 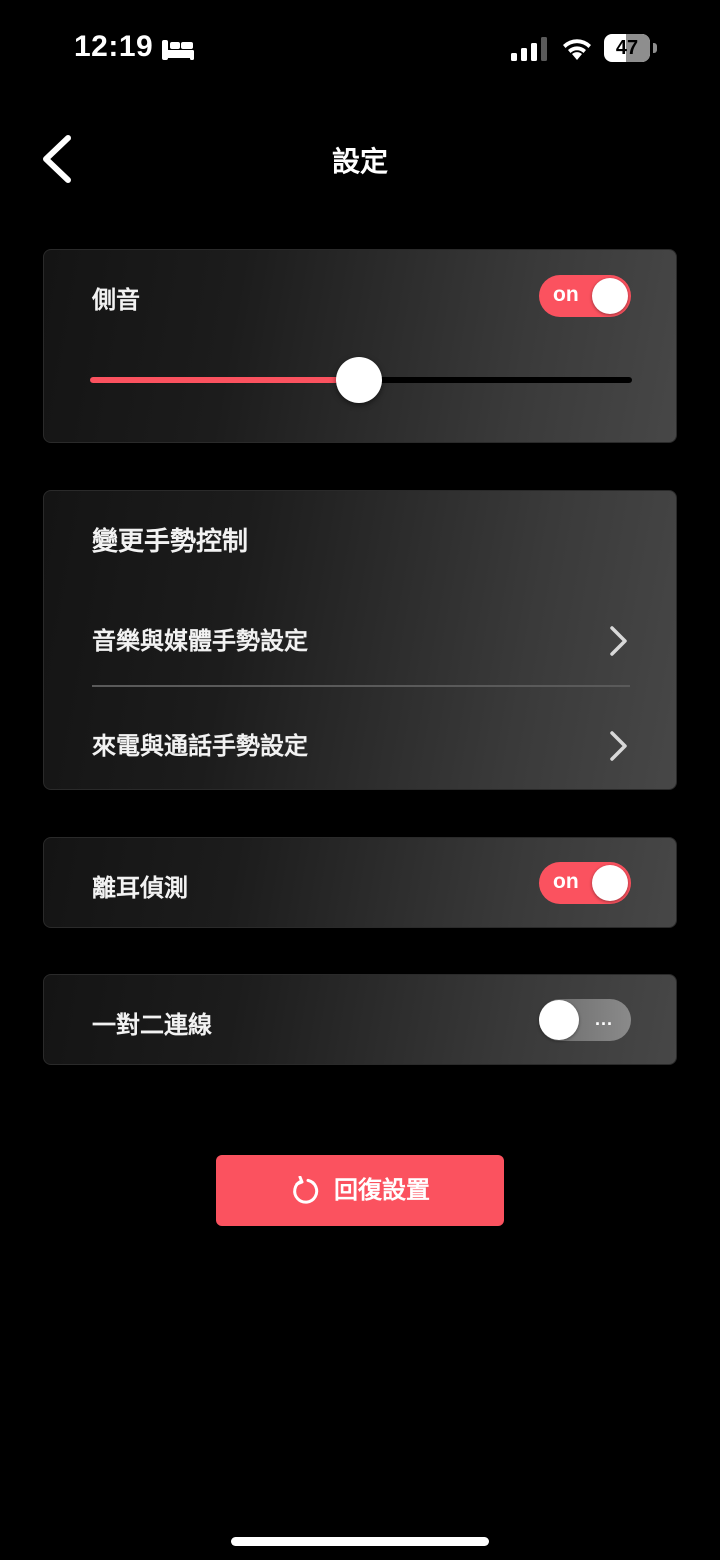 I want to click on side-tone-volume-slider, so click(x=361, y=380).